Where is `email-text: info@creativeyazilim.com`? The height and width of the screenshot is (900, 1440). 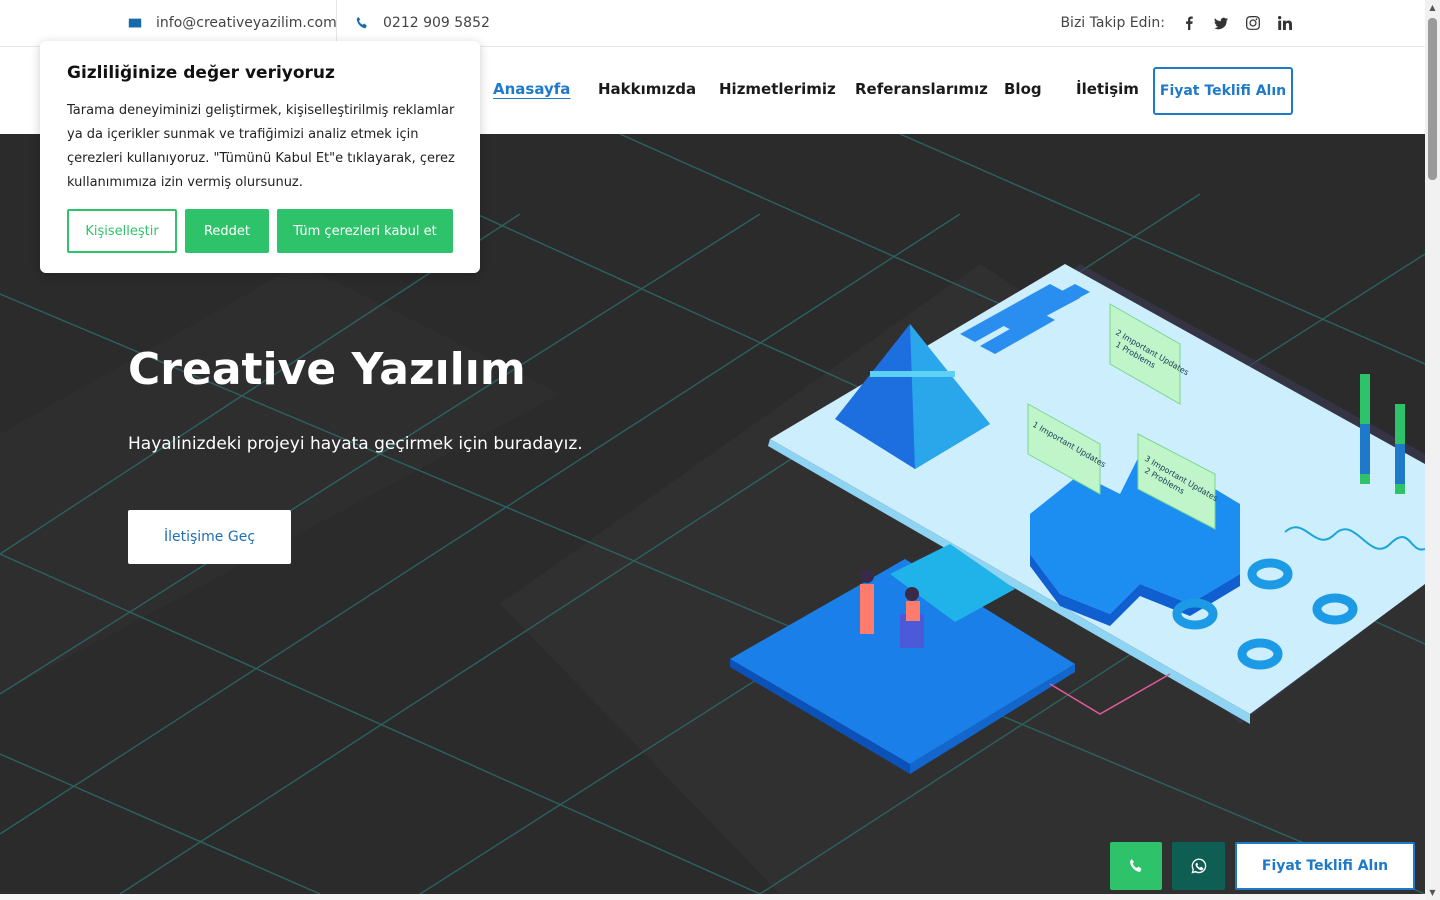
email-text: info@creativeyazilim.com is located at coordinates (246, 23).